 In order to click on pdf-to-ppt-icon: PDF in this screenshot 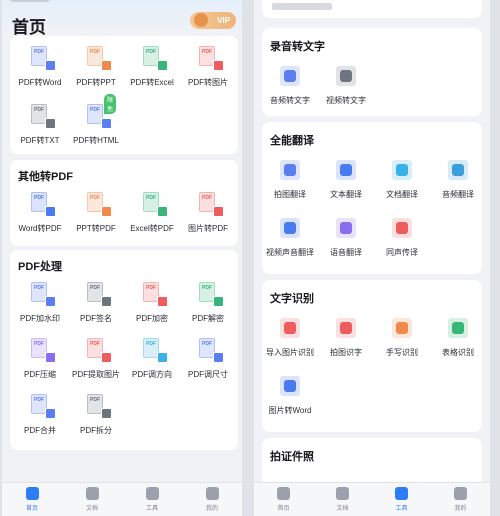, I will do `click(98, 58)`.